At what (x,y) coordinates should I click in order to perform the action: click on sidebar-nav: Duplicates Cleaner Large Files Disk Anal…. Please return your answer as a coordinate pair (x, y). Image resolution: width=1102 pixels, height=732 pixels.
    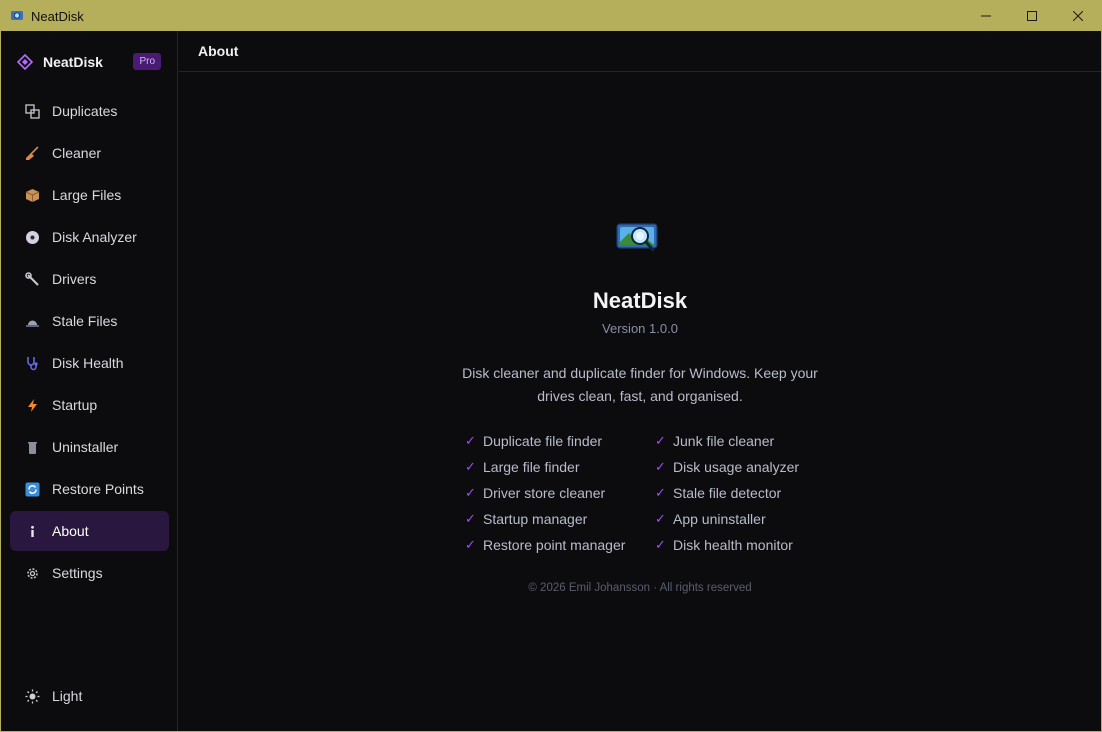
    Looking at the image, I should click on (89, 343).